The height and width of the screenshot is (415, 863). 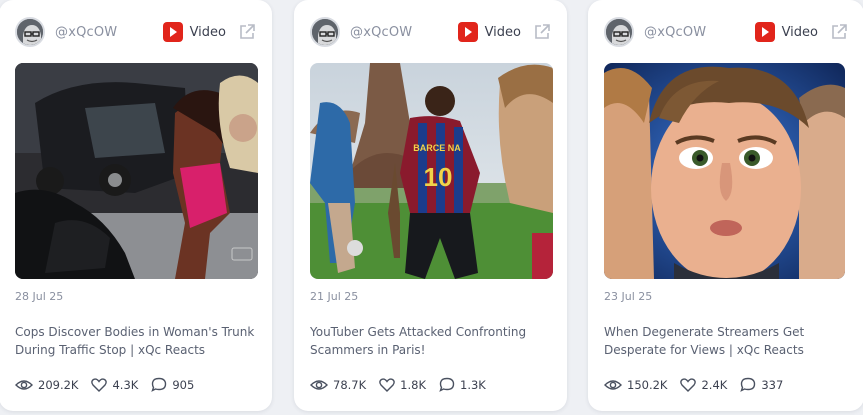 What do you see at coordinates (183, 384) in the screenshot?
I see `comments-count: 905` at bounding box center [183, 384].